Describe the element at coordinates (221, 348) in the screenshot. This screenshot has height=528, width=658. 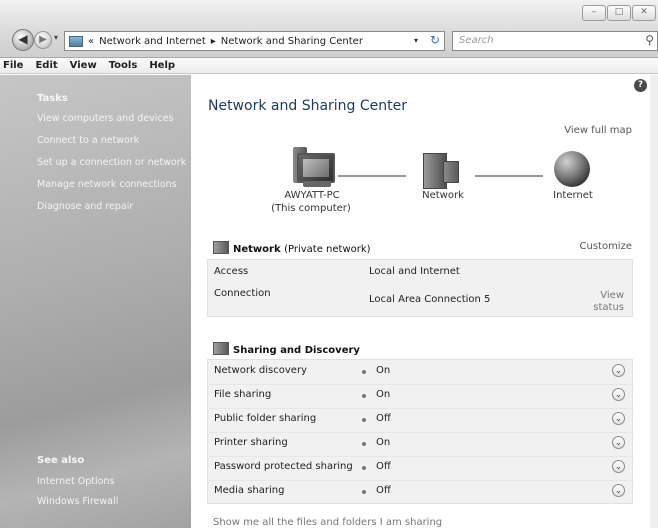
I see `sharing-section-icon` at that location.